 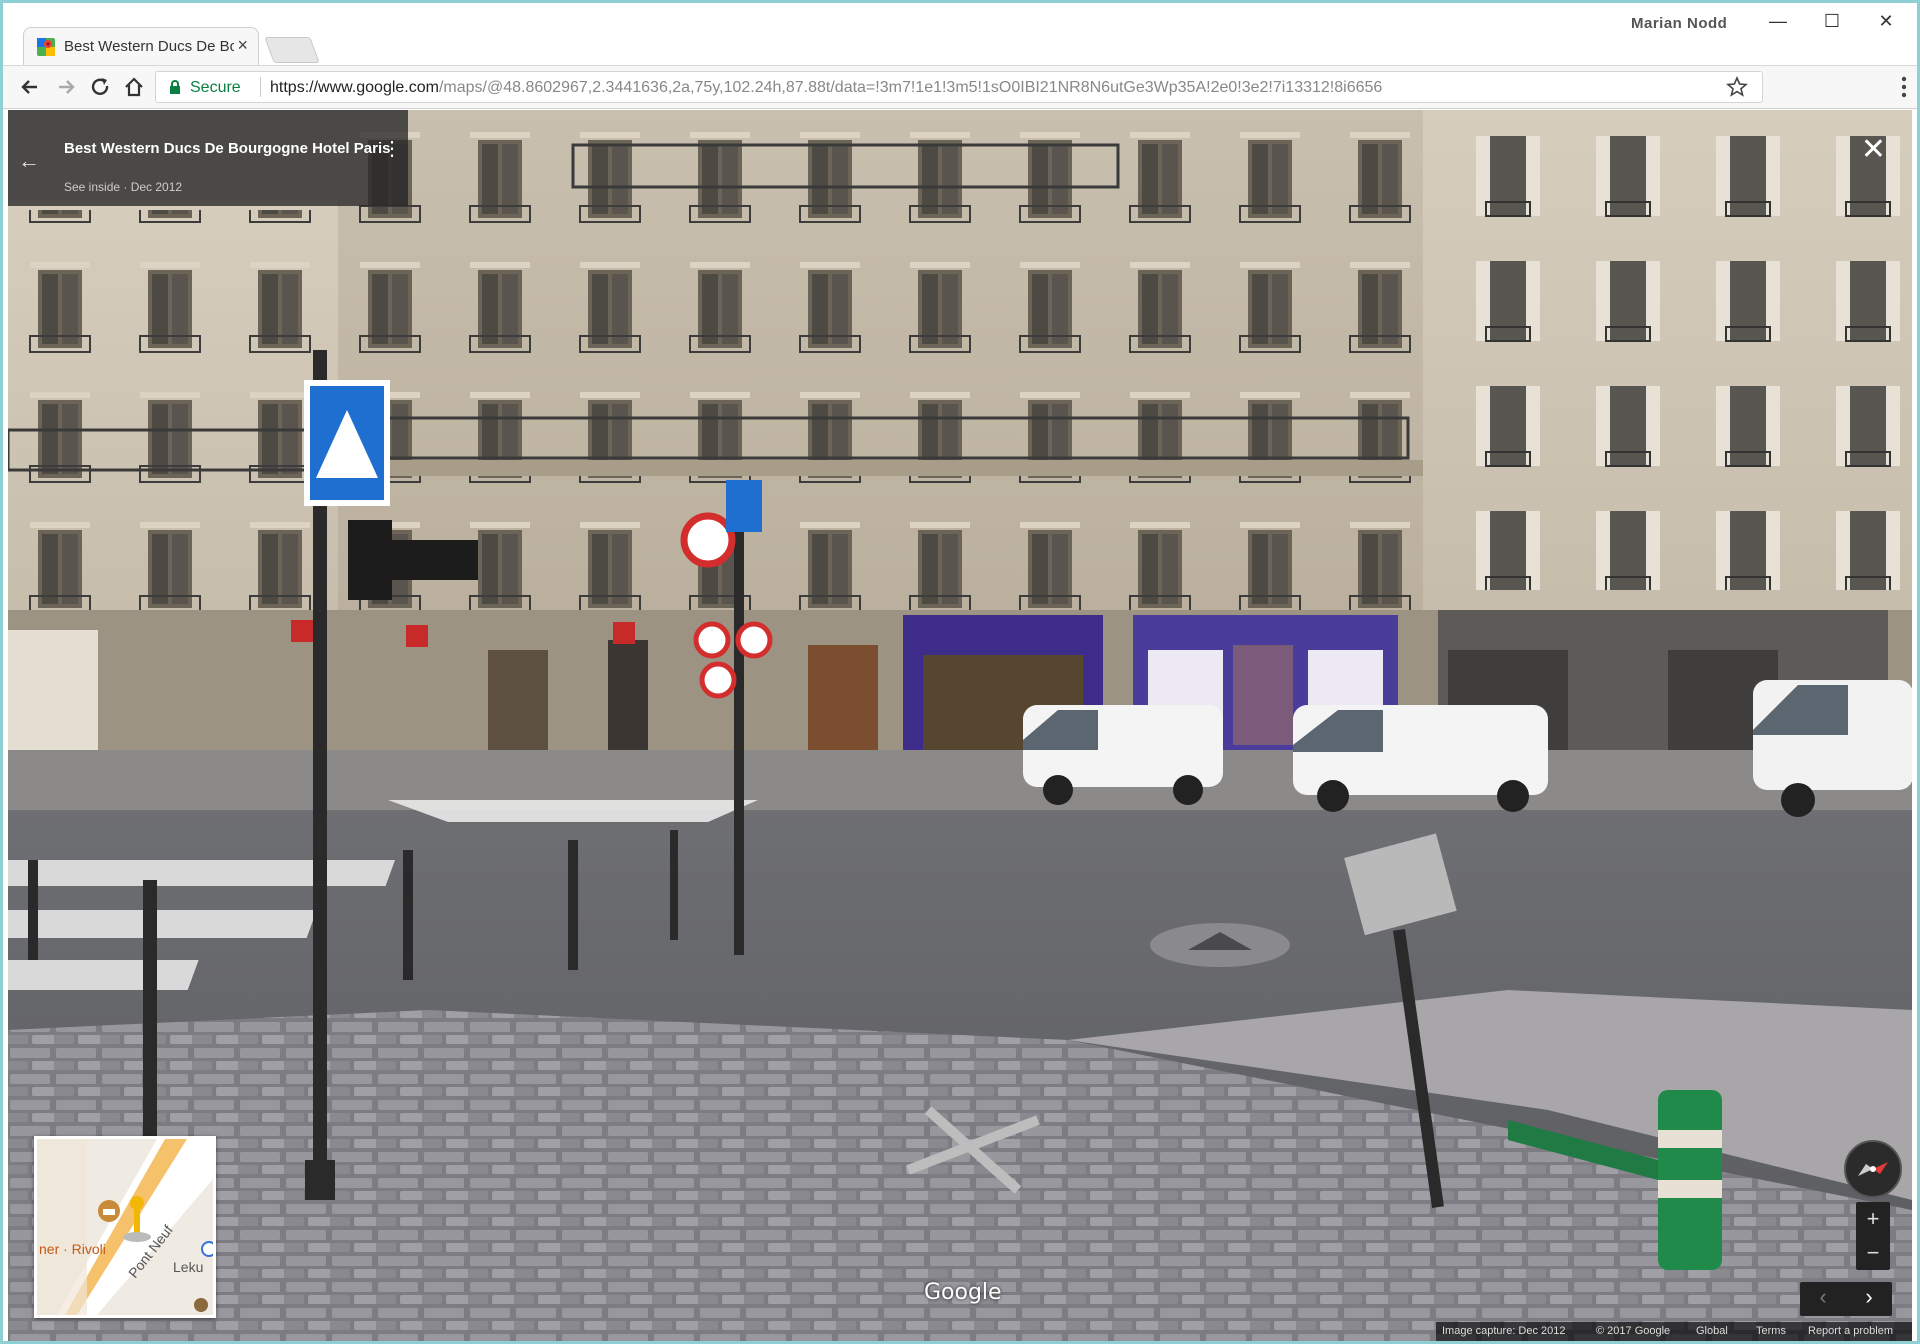 What do you see at coordinates (1679, 23) in the screenshot?
I see `profile-name: Marian Nodd` at bounding box center [1679, 23].